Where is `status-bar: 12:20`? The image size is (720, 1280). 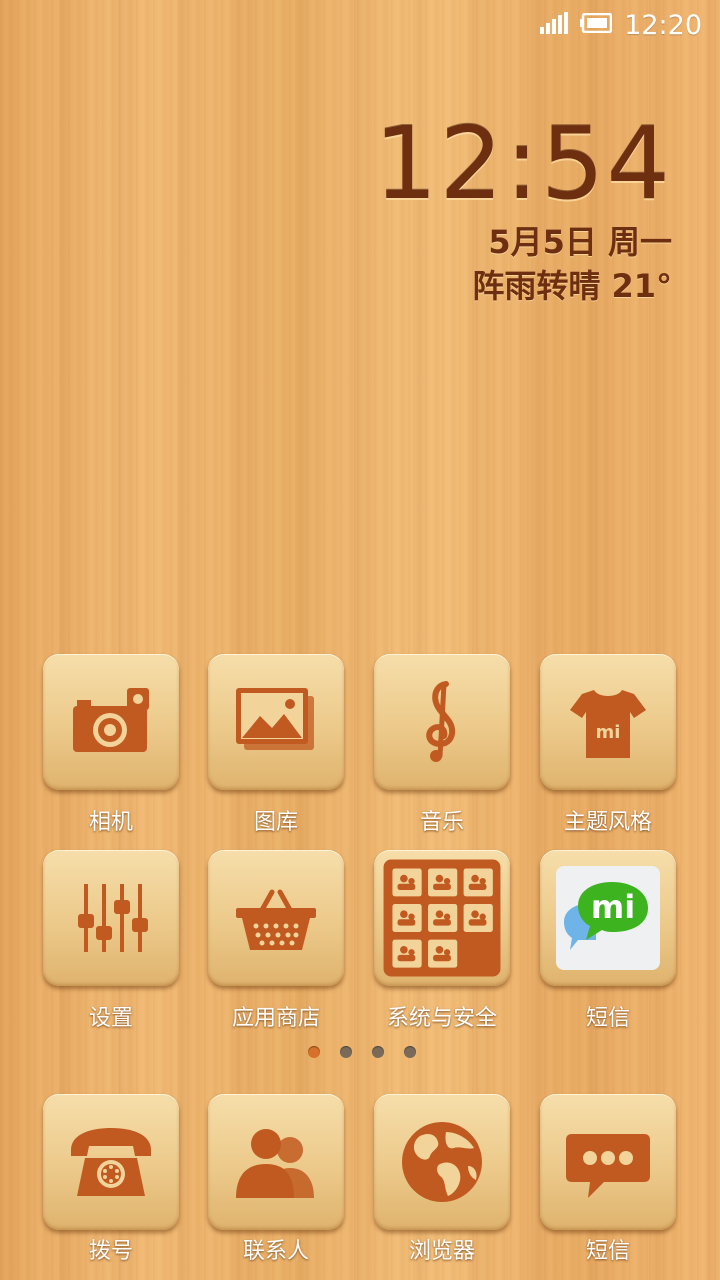 status-bar: 12:20 is located at coordinates (360, 25).